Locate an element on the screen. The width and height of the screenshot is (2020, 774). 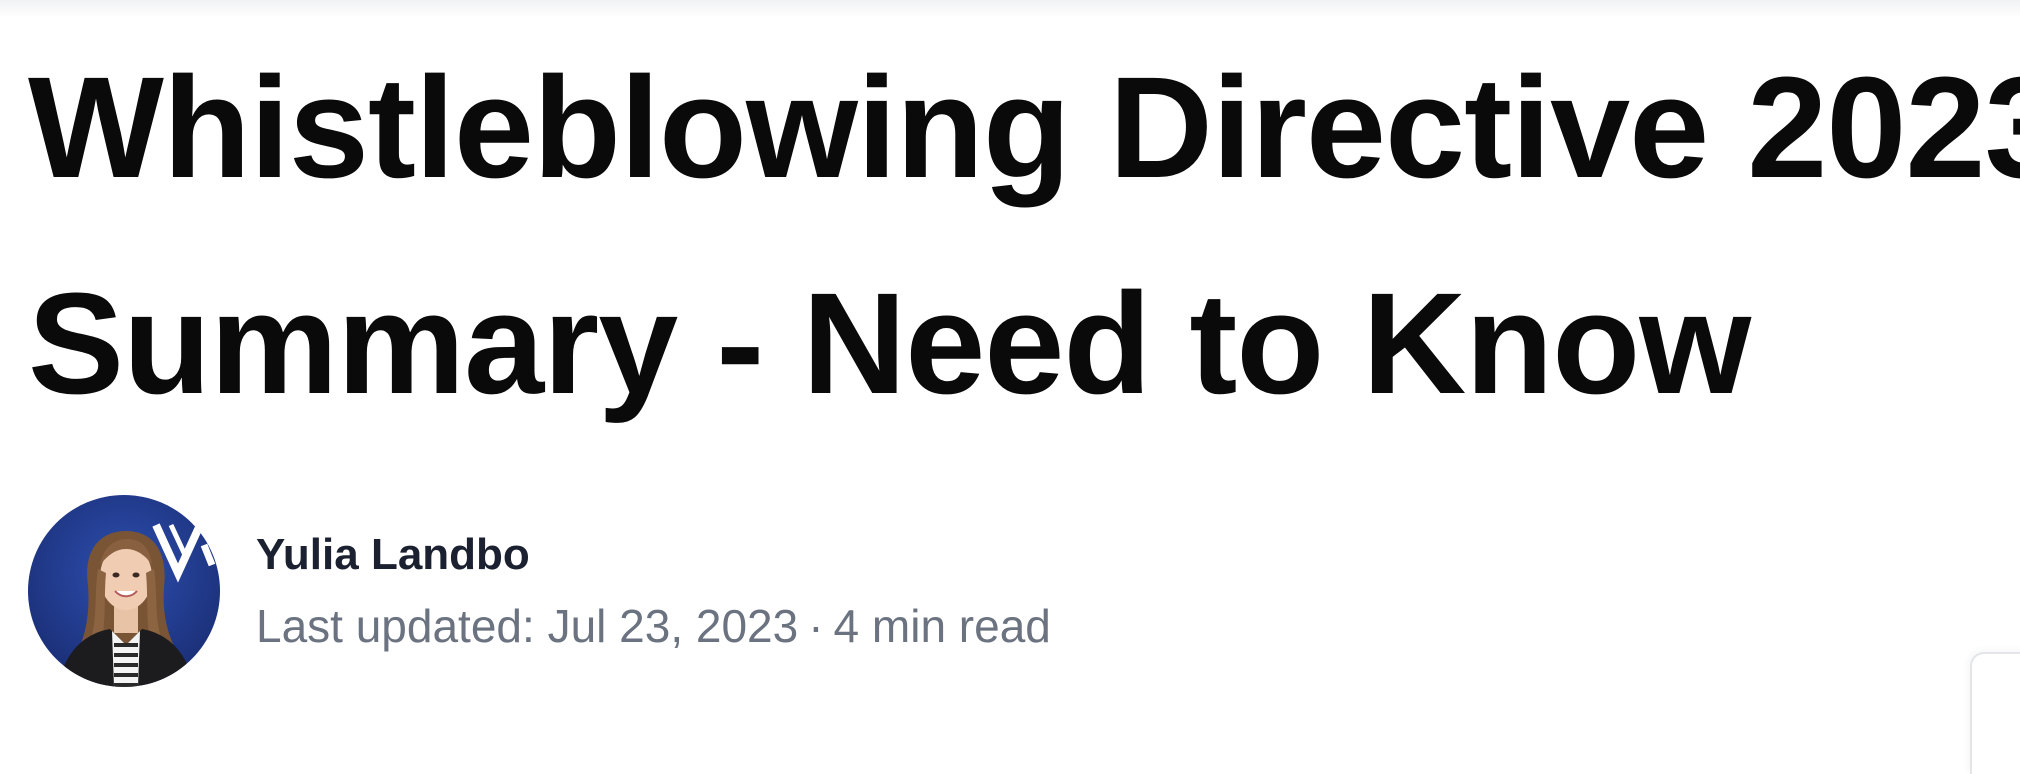
author-name-link: Yulia Landbo is located at coordinates (653, 555).